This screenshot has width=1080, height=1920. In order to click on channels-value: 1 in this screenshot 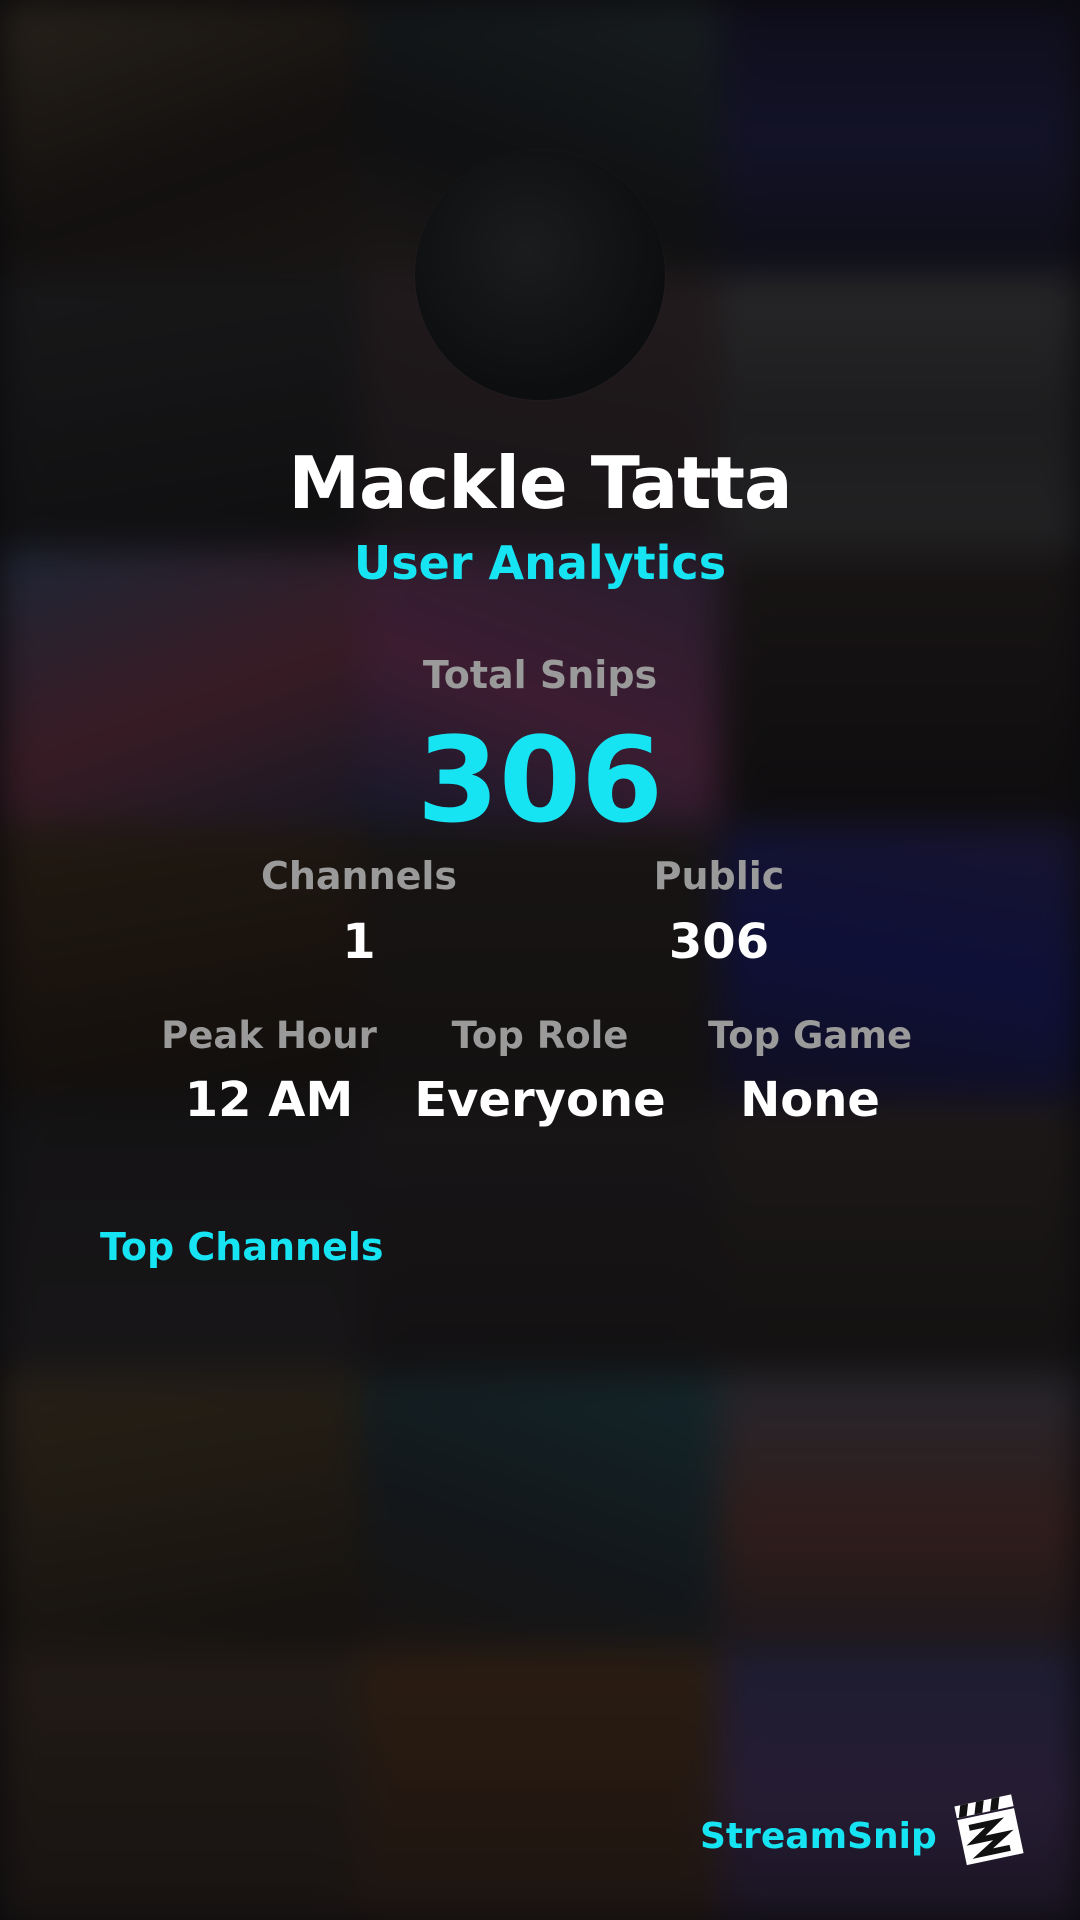, I will do `click(359, 942)`.